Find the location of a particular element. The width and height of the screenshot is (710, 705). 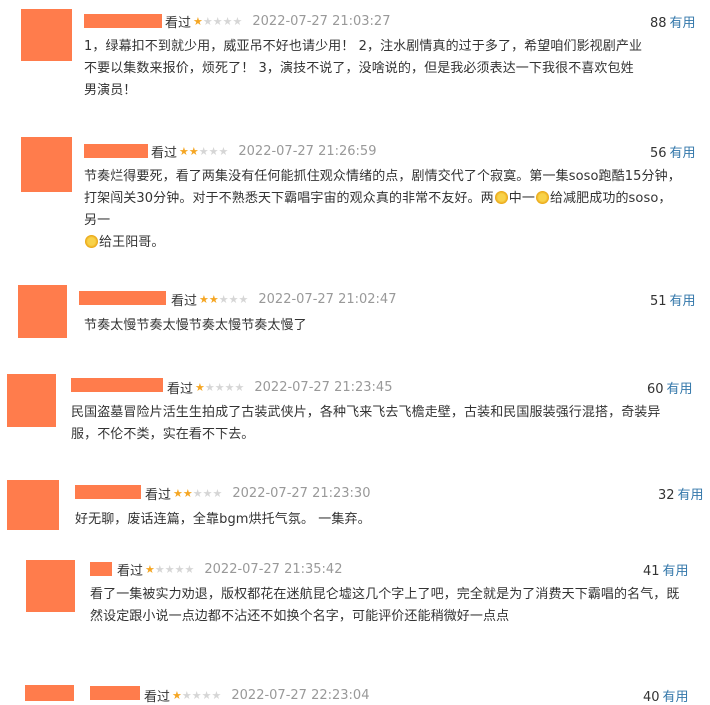

review-date: 2022-07-27 21:03:27 is located at coordinates (321, 21).